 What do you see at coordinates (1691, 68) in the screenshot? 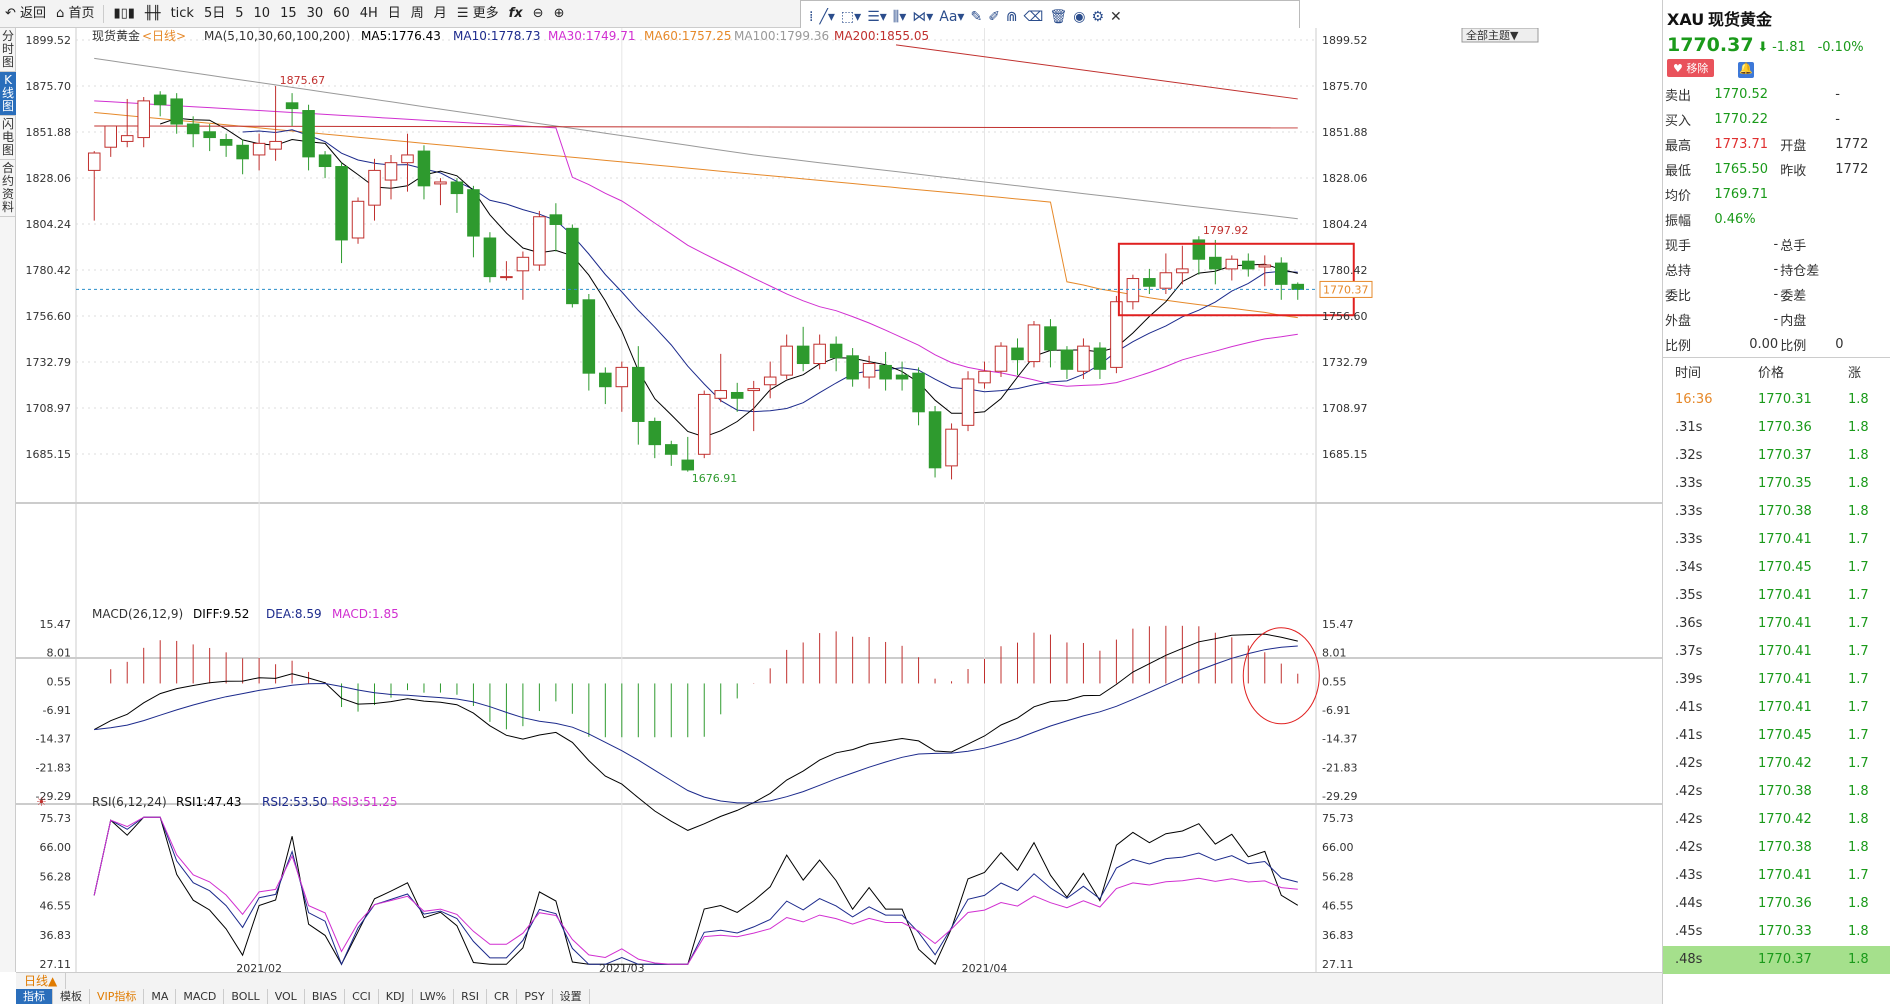
I see `remove-watch-button: ♥ 移除` at bounding box center [1691, 68].